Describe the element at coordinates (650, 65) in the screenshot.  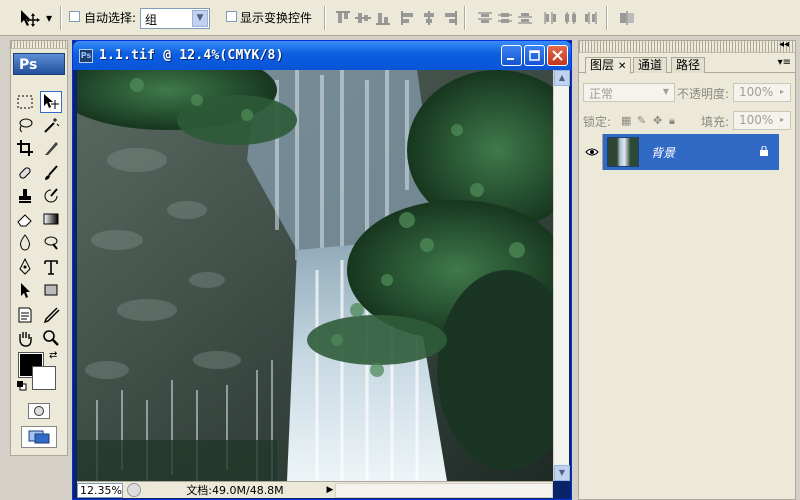
I see `tab-channels: 通道` at that location.